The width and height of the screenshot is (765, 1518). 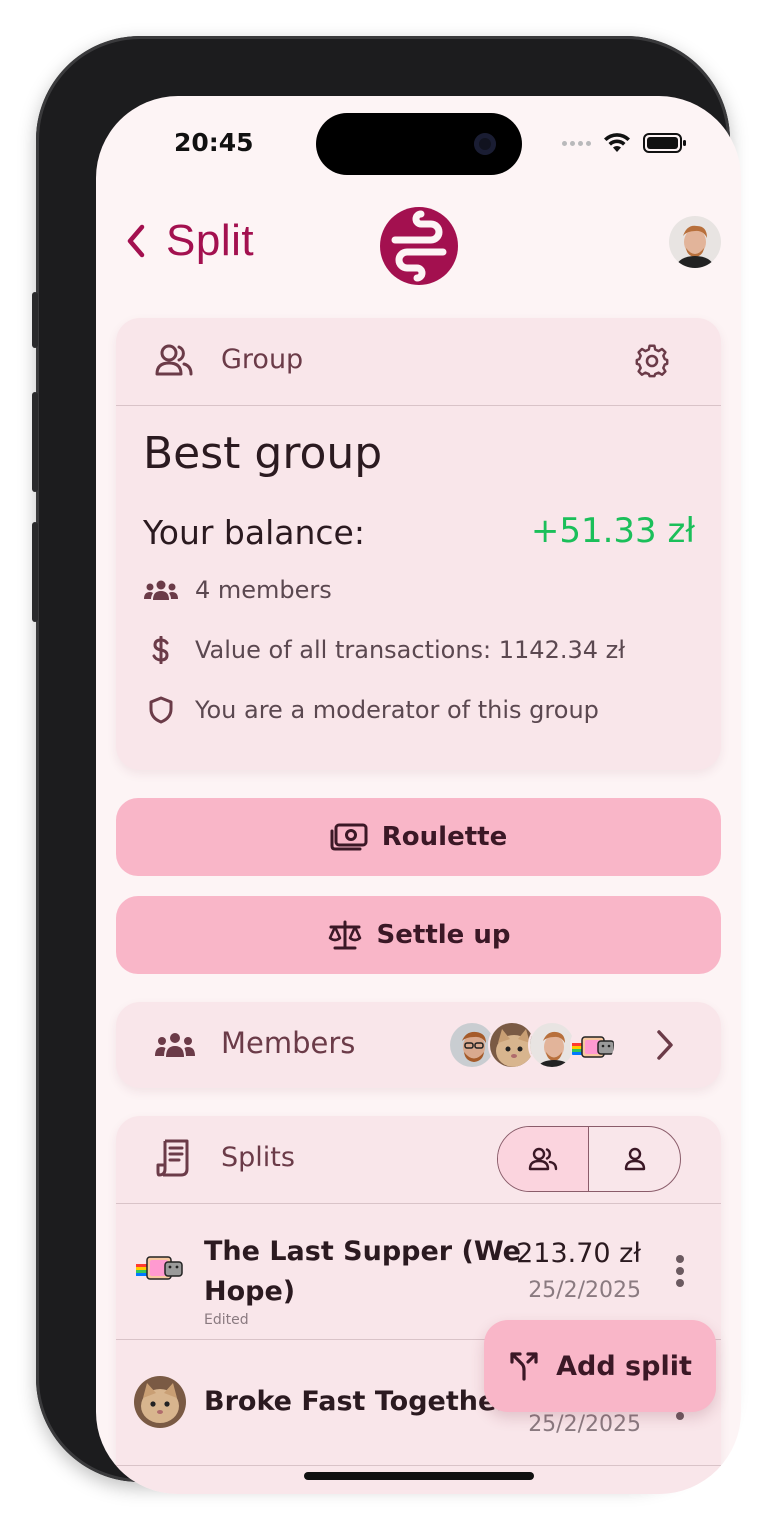 I want to click on group-card-header: Group, so click(x=418, y=362).